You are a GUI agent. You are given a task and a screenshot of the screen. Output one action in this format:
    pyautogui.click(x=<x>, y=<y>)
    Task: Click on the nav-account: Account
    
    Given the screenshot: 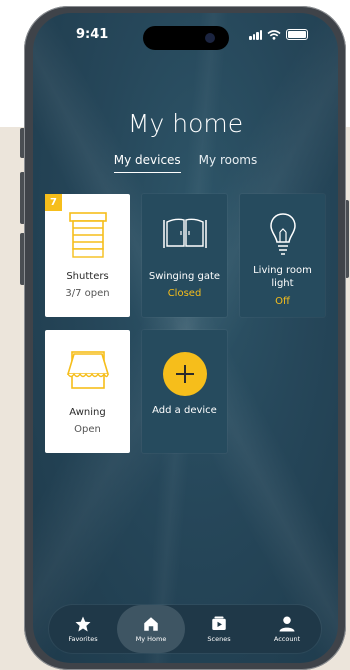 What is the action you would take?
    pyautogui.click(x=287, y=629)
    